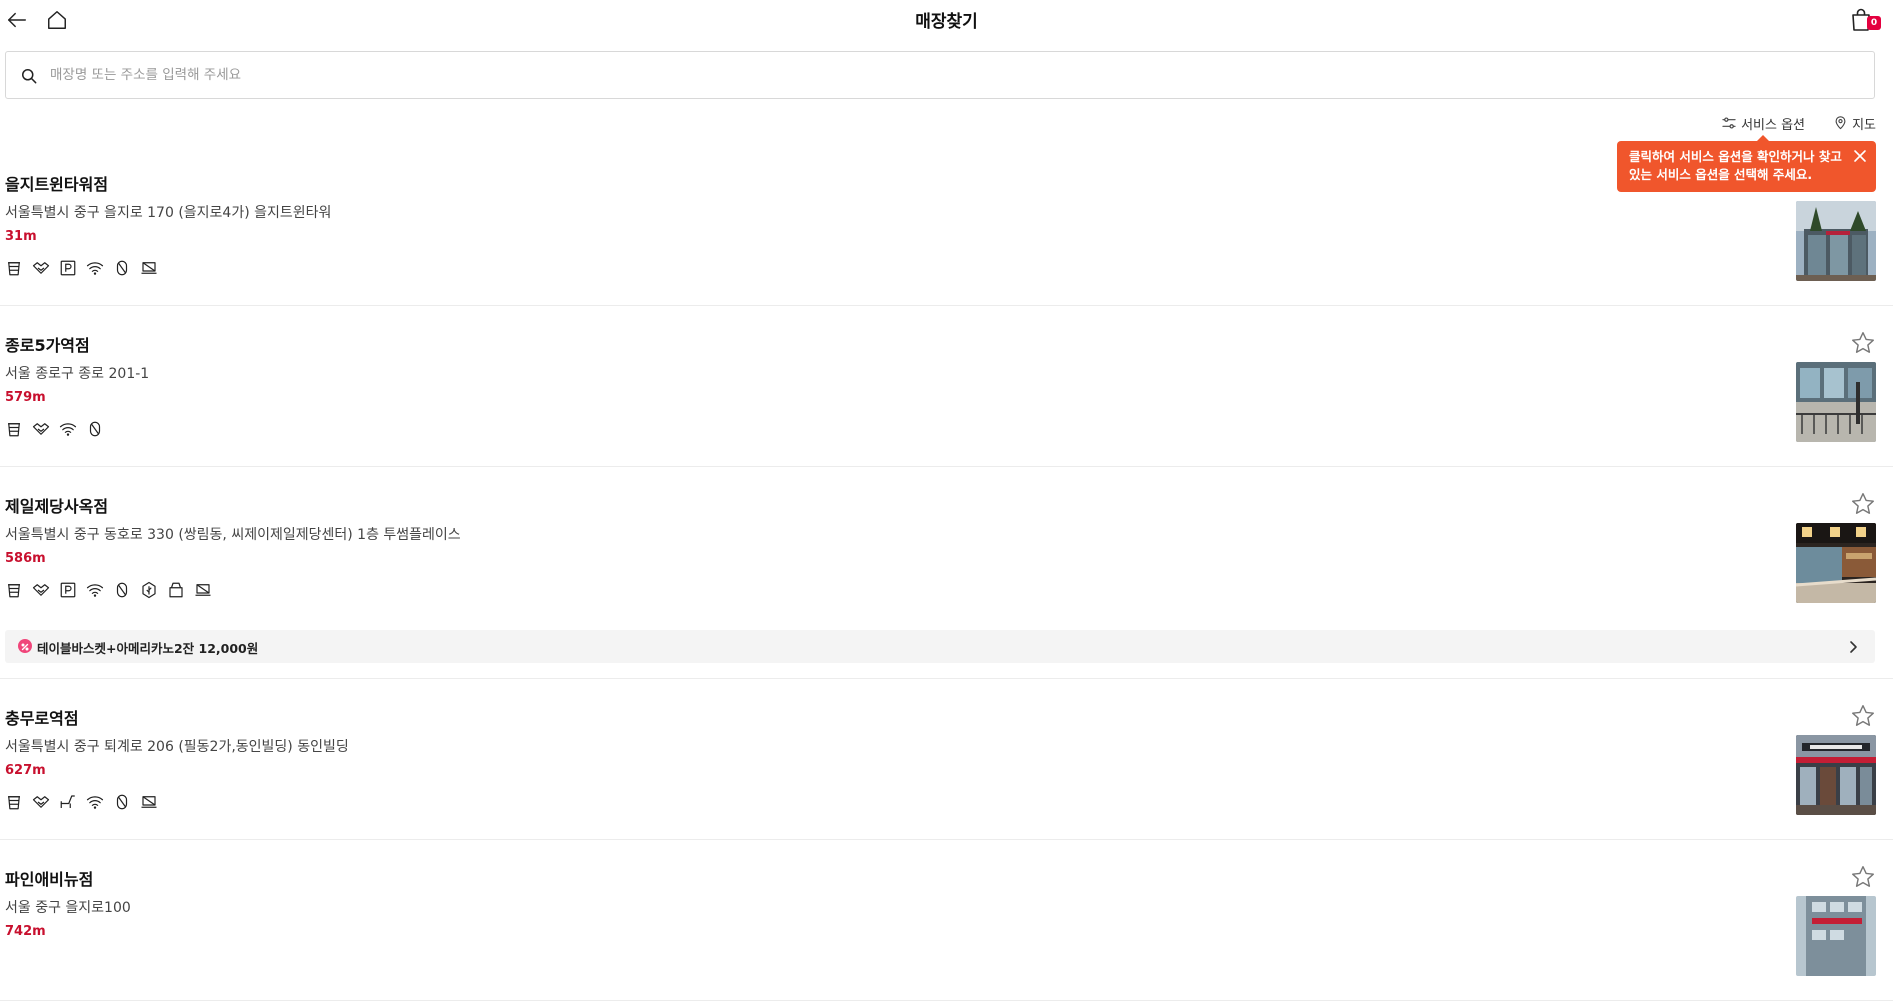  What do you see at coordinates (950, 75) in the screenshot?
I see `search-input` at bounding box center [950, 75].